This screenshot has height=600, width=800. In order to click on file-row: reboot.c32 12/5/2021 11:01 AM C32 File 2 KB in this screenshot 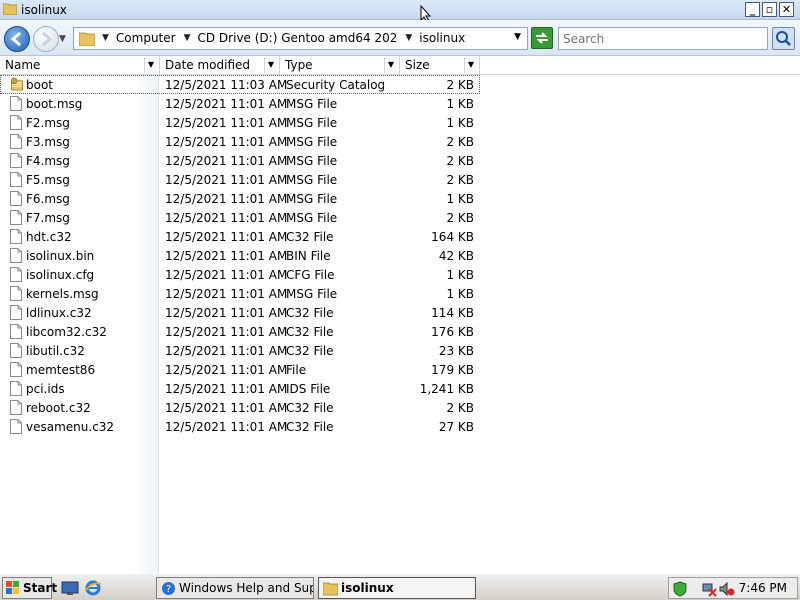, I will do `click(400, 407)`.